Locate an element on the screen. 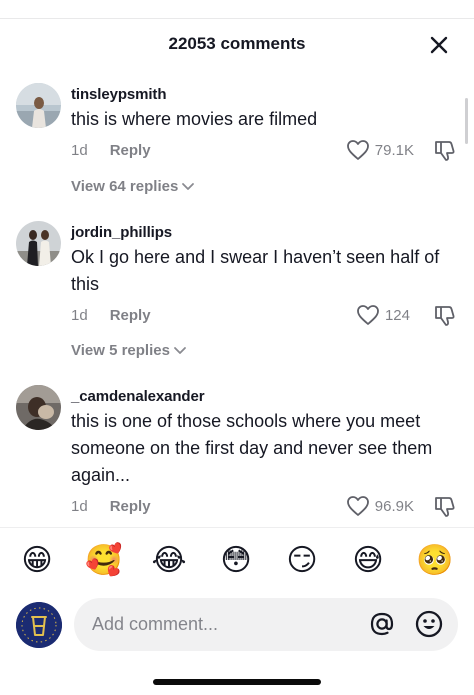 The width and height of the screenshot is (474, 695). comment-username: jordin_phillips is located at coordinates (121, 232).